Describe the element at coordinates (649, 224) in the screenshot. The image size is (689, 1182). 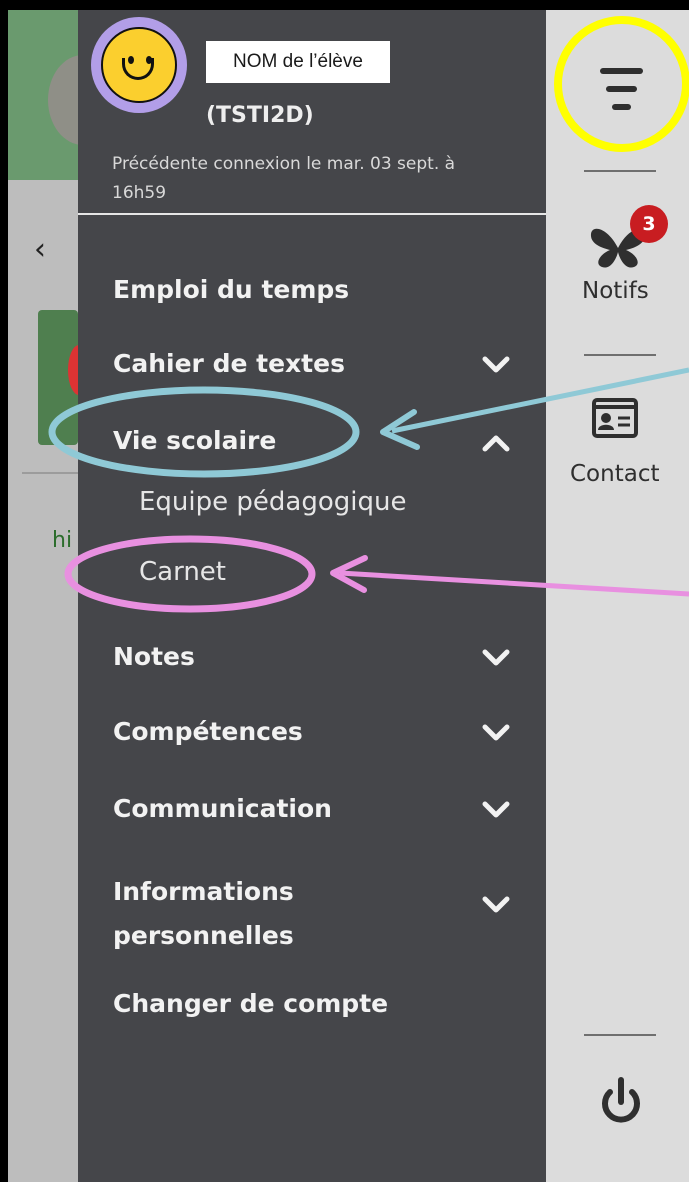
I see `notification-count-badge: 3` at that location.